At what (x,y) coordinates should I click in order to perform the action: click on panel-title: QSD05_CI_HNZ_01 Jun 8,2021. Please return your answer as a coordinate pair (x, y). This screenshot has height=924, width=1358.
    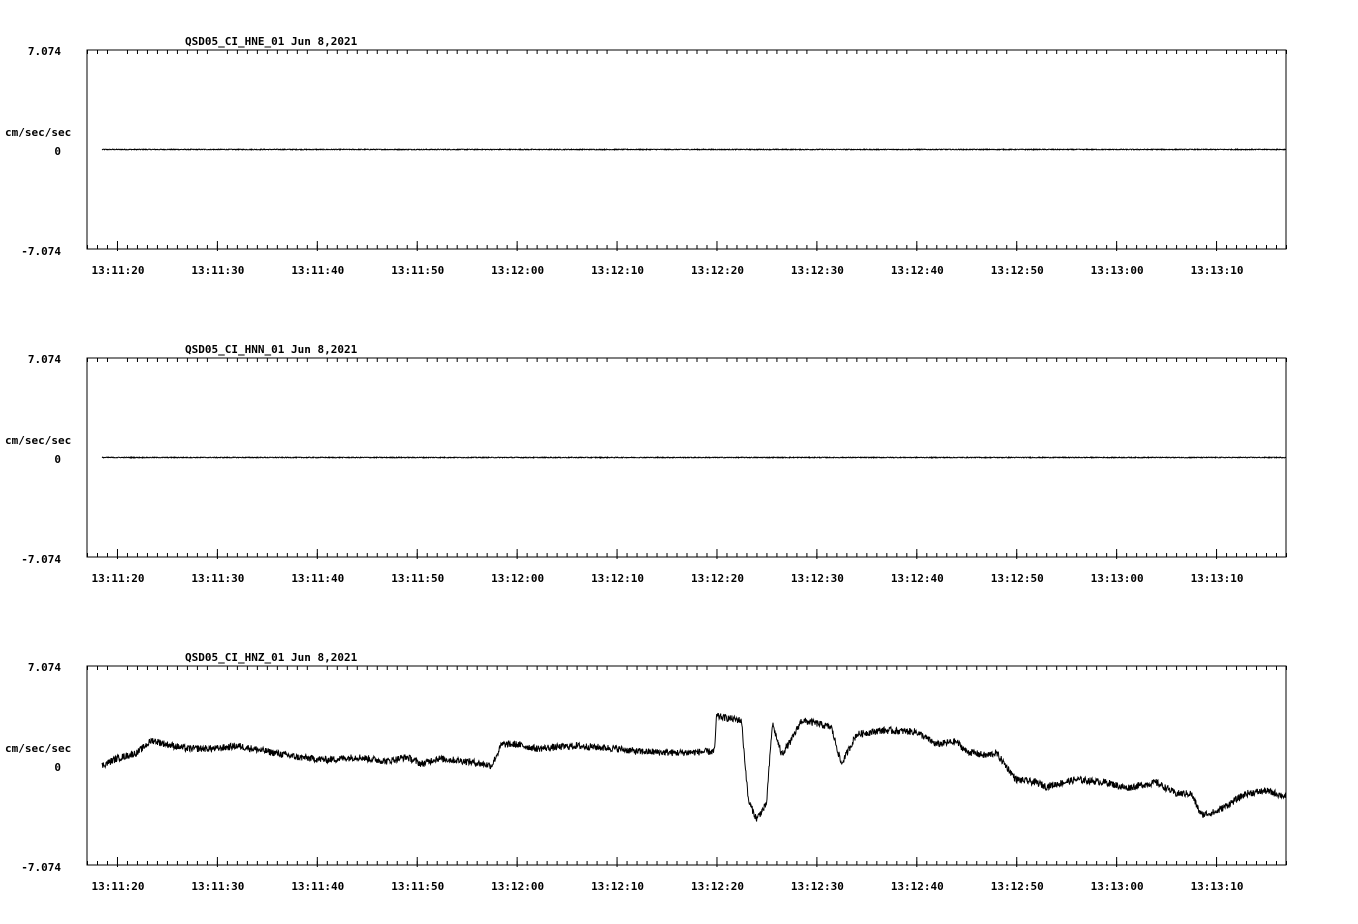
    Looking at the image, I should click on (271, 657).